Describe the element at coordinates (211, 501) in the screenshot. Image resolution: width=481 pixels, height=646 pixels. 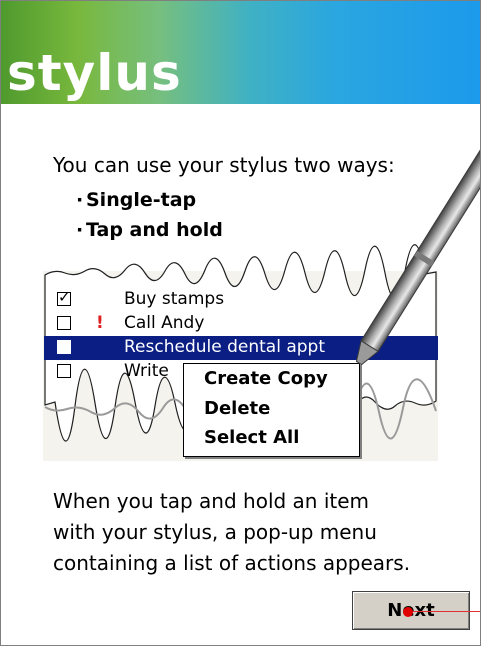
I see `description-line-1: When you tap and hold an item` at that location.